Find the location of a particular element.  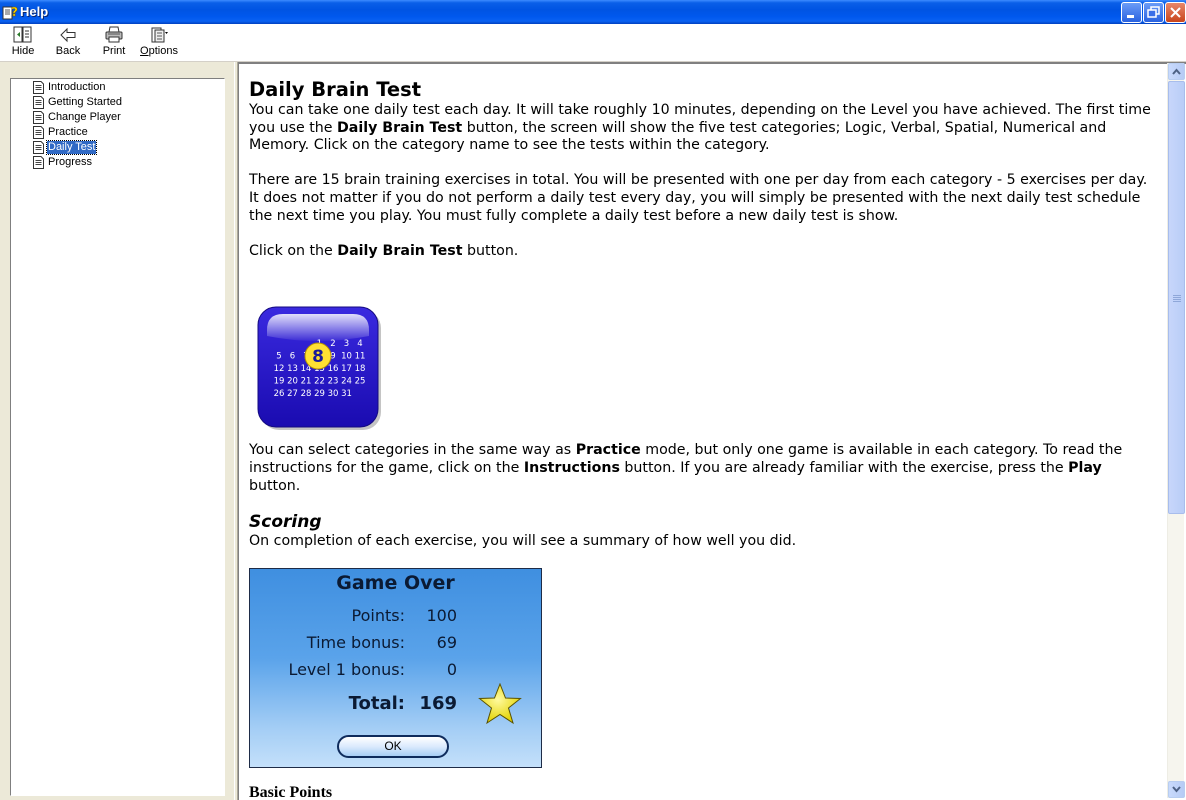

calendar-day: 24 is located at coordinates (346, 382).